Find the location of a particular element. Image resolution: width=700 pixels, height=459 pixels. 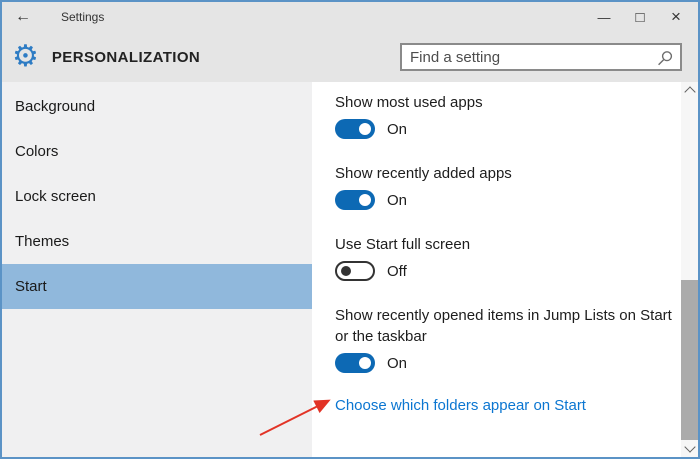

scrollbar-thumb is located at coordinates (689, 360).